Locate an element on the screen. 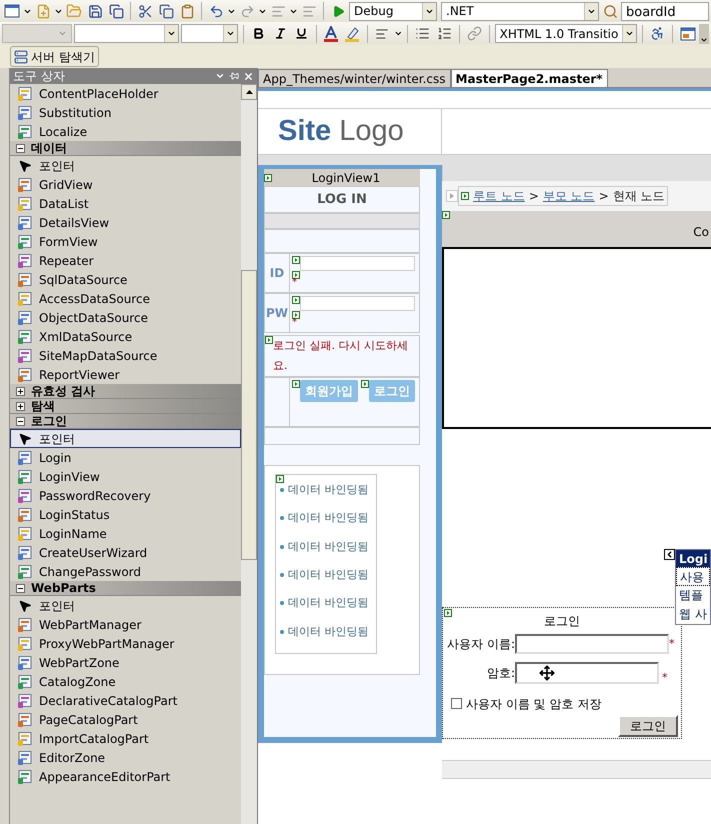  toolbox-section-header: 유효성 검사 is located at coordinates (125, 391).